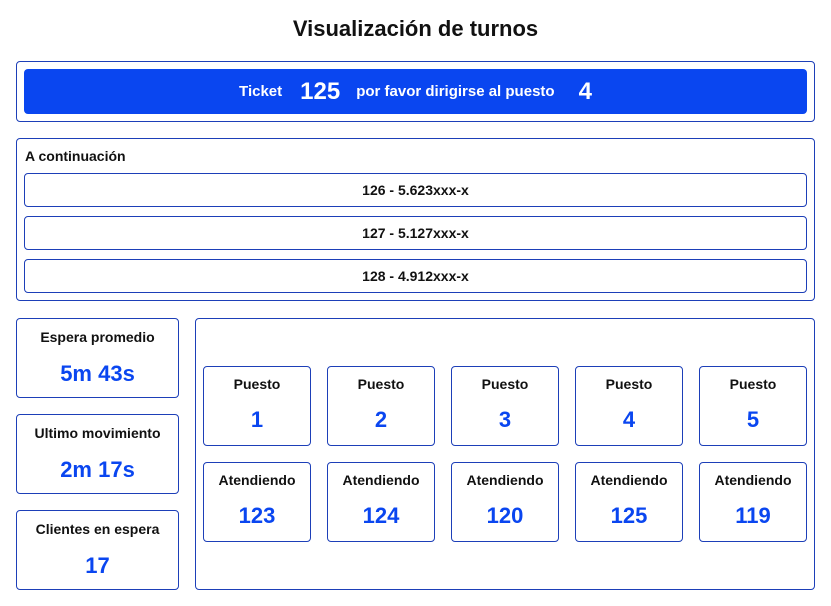 This screenshot has width=831, height=606. I want to click on ticket-label: Ticket, so click(261, 91).